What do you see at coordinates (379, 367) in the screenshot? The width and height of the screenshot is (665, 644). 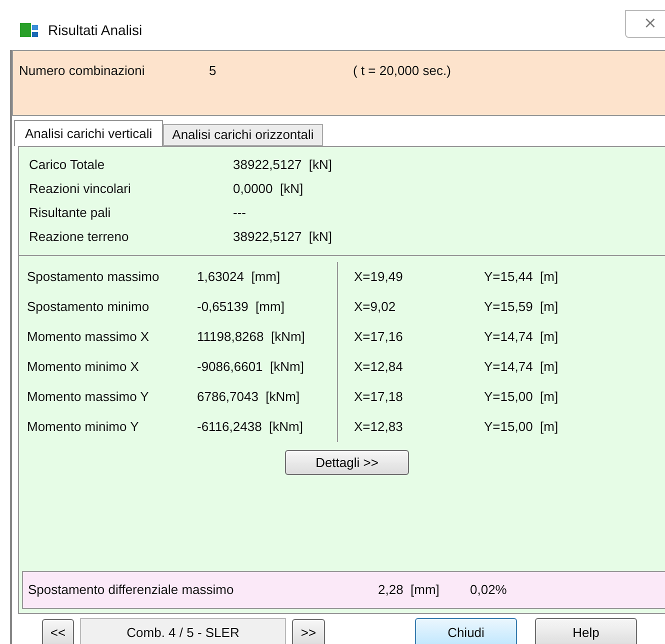 I see `x-coordinate: X=12,84` at bounding box center [379, 367].